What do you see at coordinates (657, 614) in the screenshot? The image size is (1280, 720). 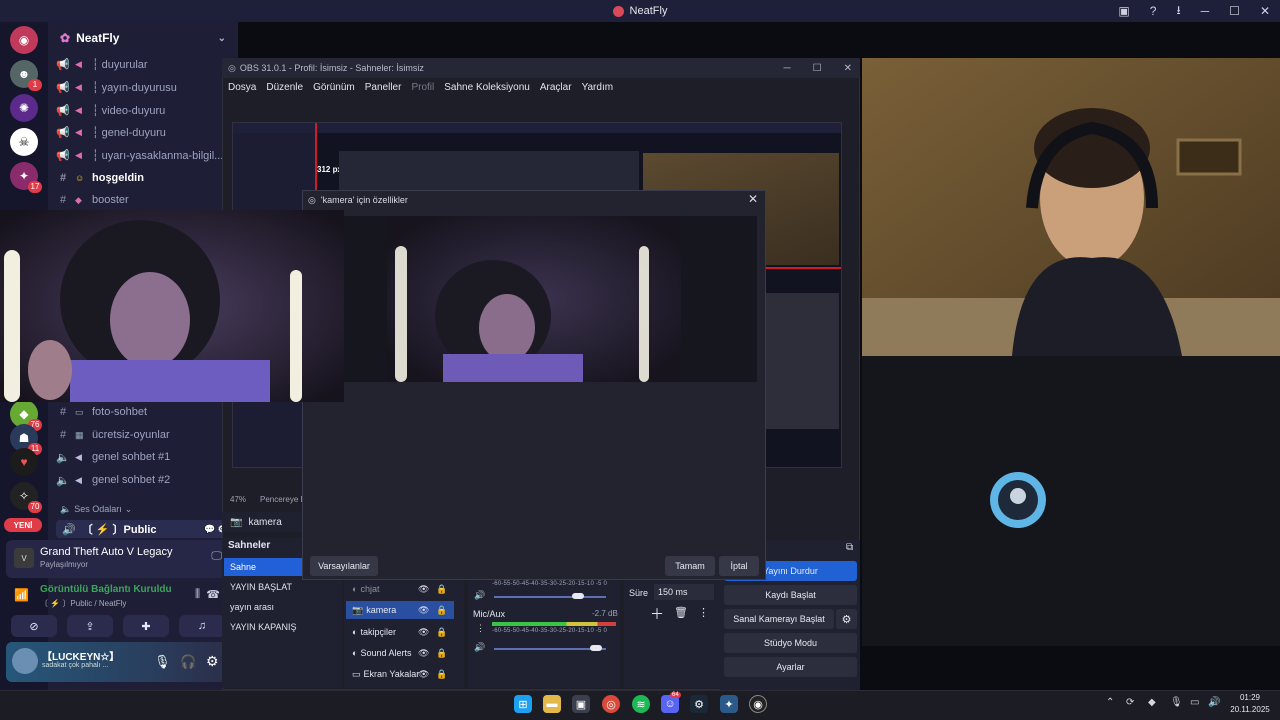 I see `add-icon: ＋` at bounding box center [657, 614].